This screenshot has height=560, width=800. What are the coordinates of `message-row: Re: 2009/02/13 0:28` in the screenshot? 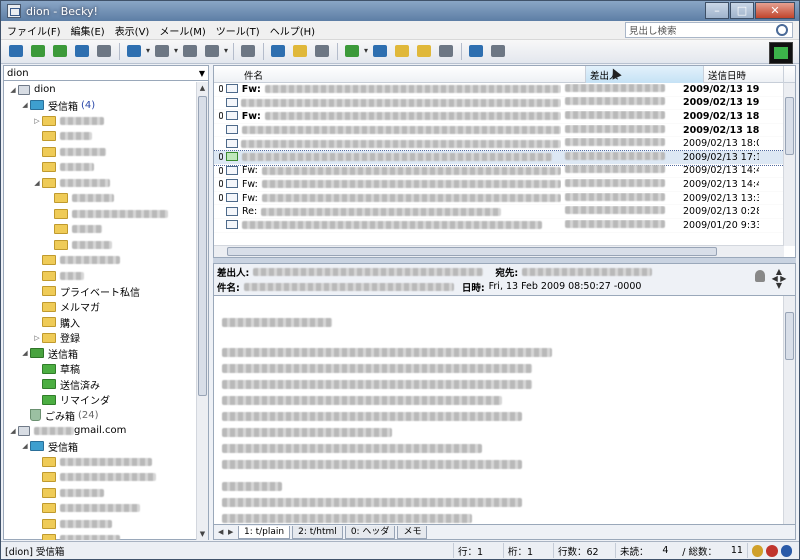 It's located at (499, 212).